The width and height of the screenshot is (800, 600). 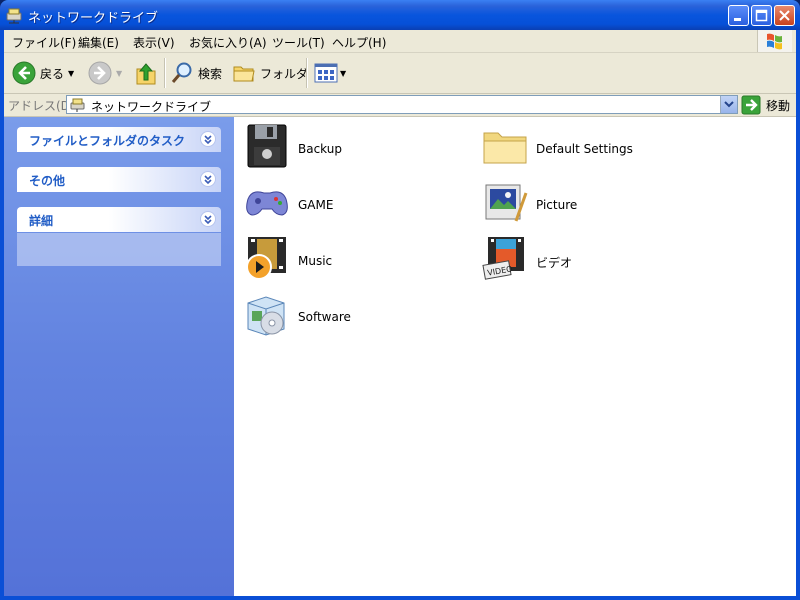 I want to click on item-name: Backup, so click(x=320, y=149).